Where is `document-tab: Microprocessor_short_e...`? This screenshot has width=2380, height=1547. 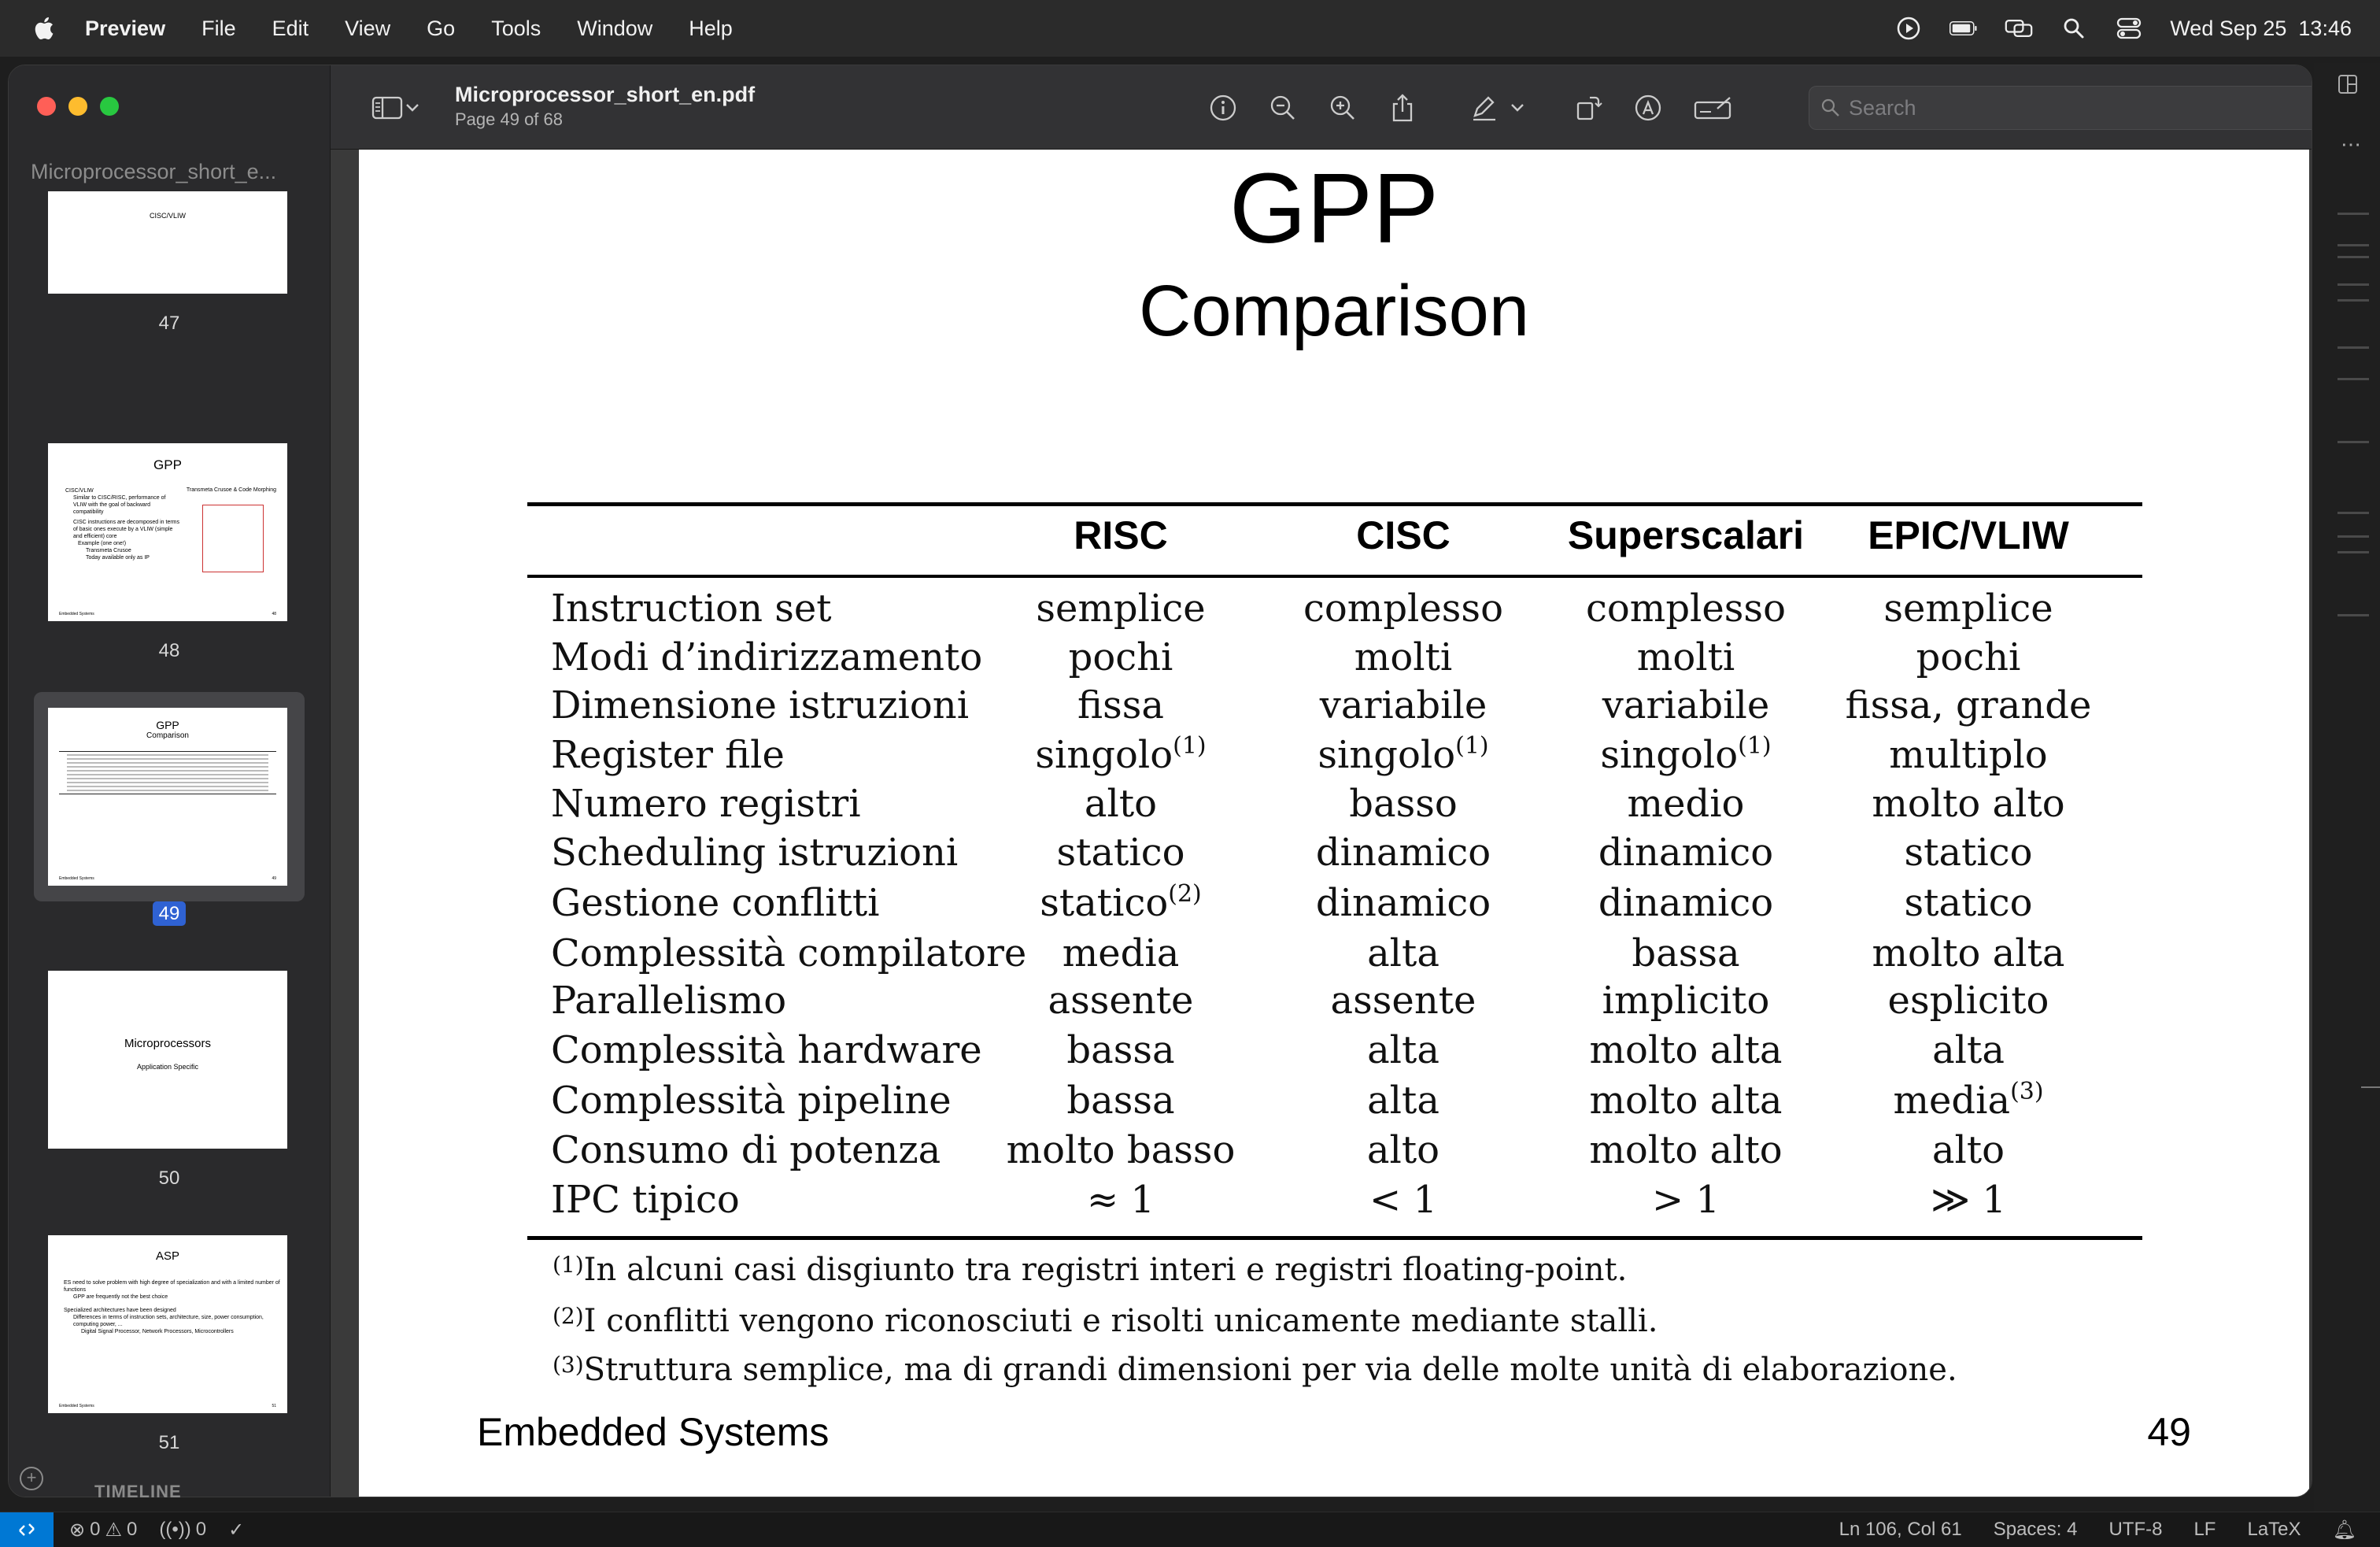 document-tab: Microprocessor_short_e... is located at coordinates (153, 172).